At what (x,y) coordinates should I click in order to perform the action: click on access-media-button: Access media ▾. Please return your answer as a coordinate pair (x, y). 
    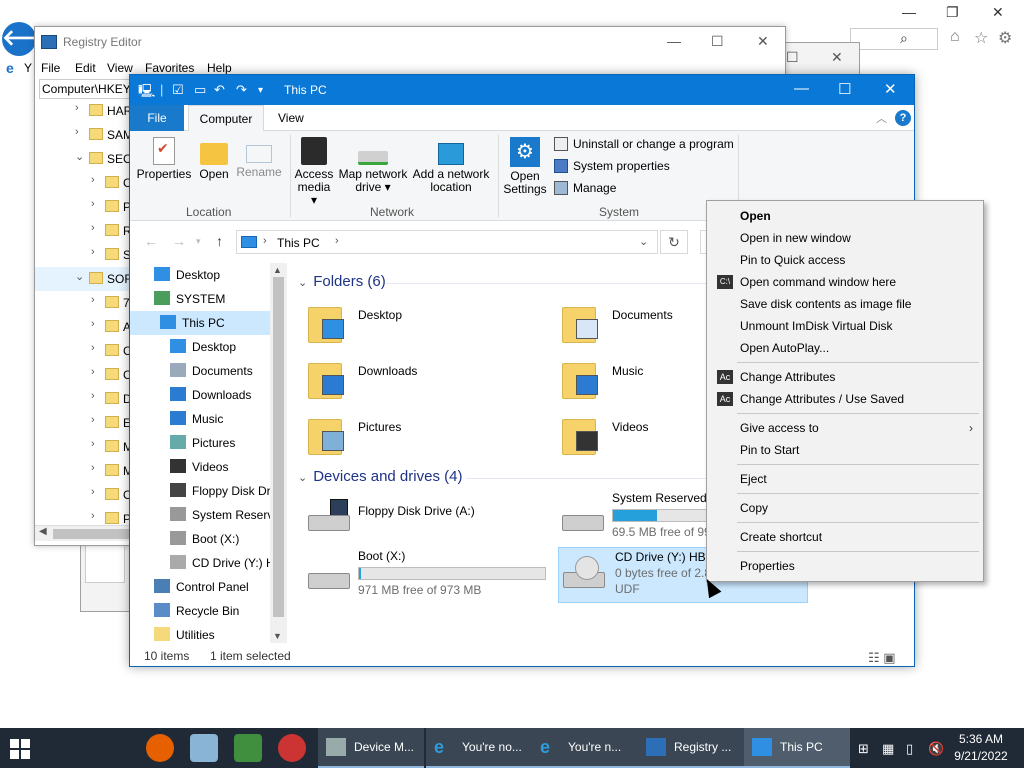
    Looking at the image, I should click on (314, 172).